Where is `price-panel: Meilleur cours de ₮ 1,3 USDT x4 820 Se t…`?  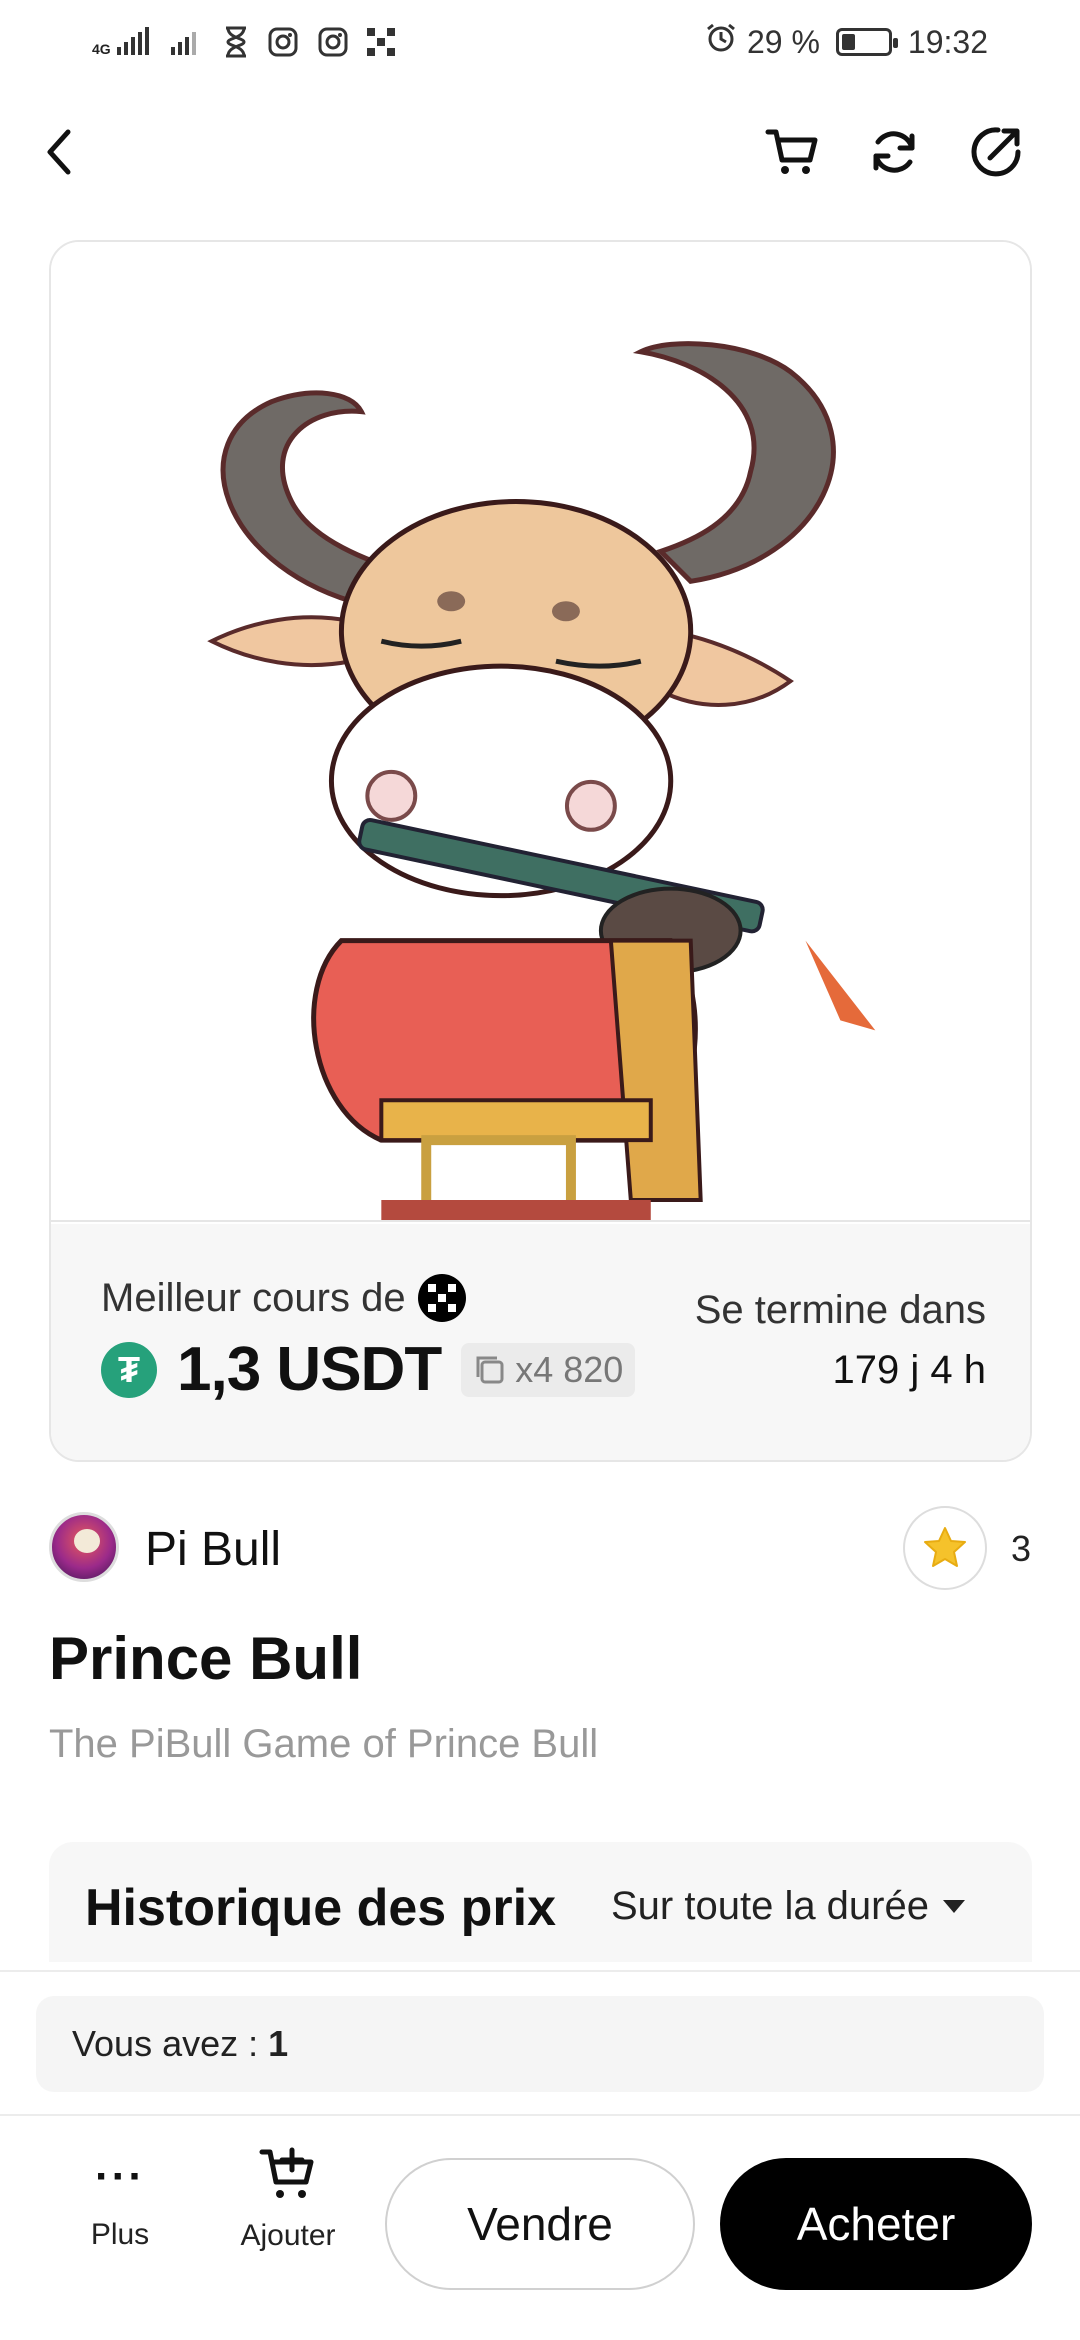
price-panel: Meilleur cours de ₮ 1,3 USDT x4 820 Se t… is located at coordinates (540, 1342).